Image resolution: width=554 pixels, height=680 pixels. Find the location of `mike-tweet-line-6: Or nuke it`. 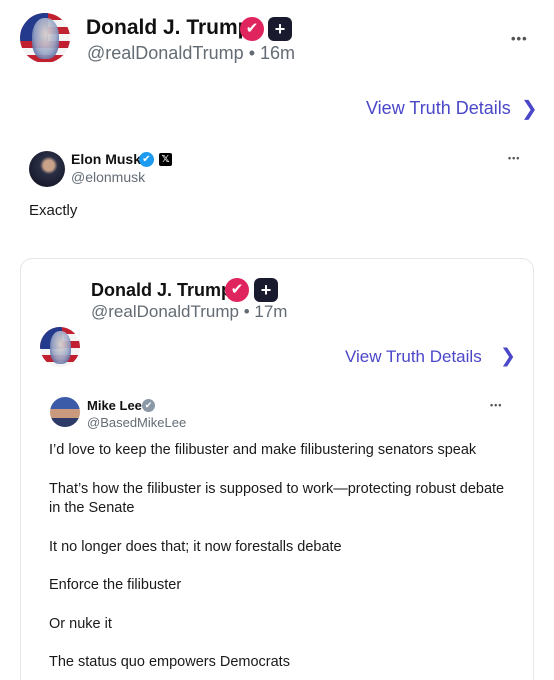

mike-tweet-line-6: Or nuke it is located at coordinates (80, 624).